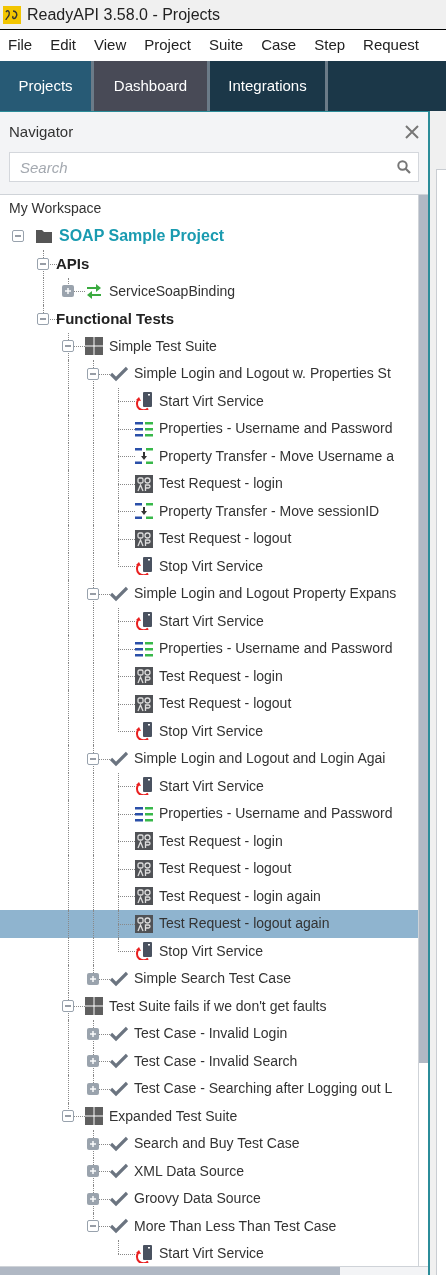  Describe the element at coordinates (152, 86) in the screenshot. I see `tab: Dashboard` at that location.